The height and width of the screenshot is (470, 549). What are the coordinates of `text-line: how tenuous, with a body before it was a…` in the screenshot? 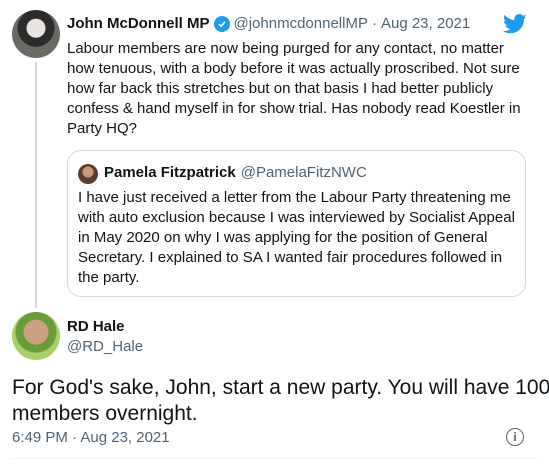 It's located at (293, 68).